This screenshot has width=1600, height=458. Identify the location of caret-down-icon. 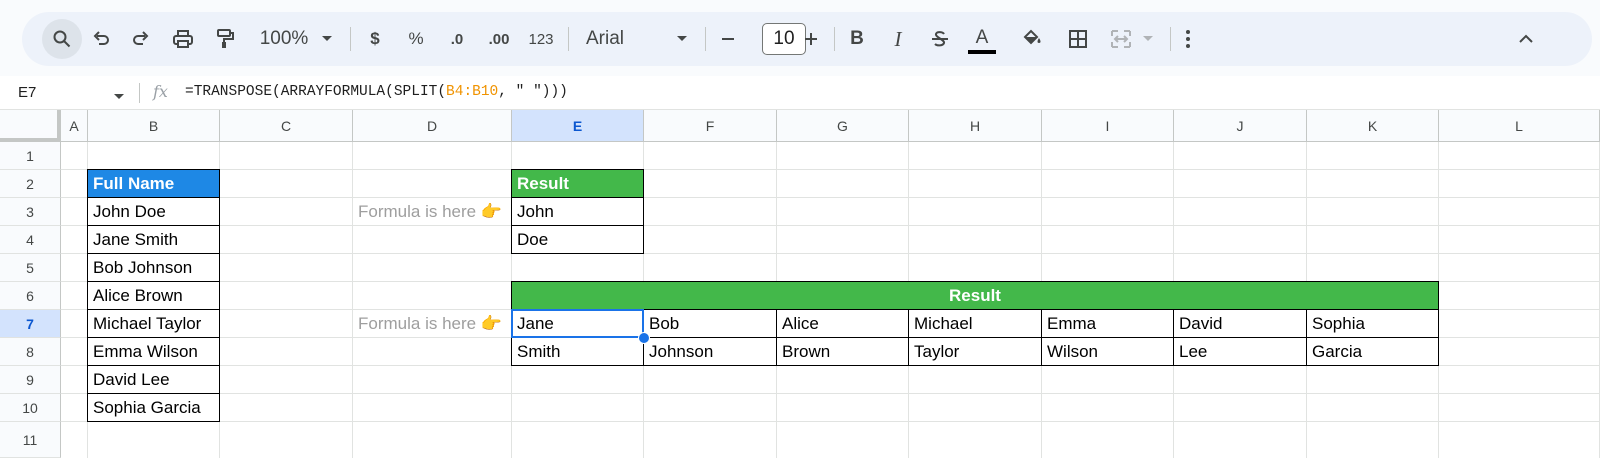
(682, 38).